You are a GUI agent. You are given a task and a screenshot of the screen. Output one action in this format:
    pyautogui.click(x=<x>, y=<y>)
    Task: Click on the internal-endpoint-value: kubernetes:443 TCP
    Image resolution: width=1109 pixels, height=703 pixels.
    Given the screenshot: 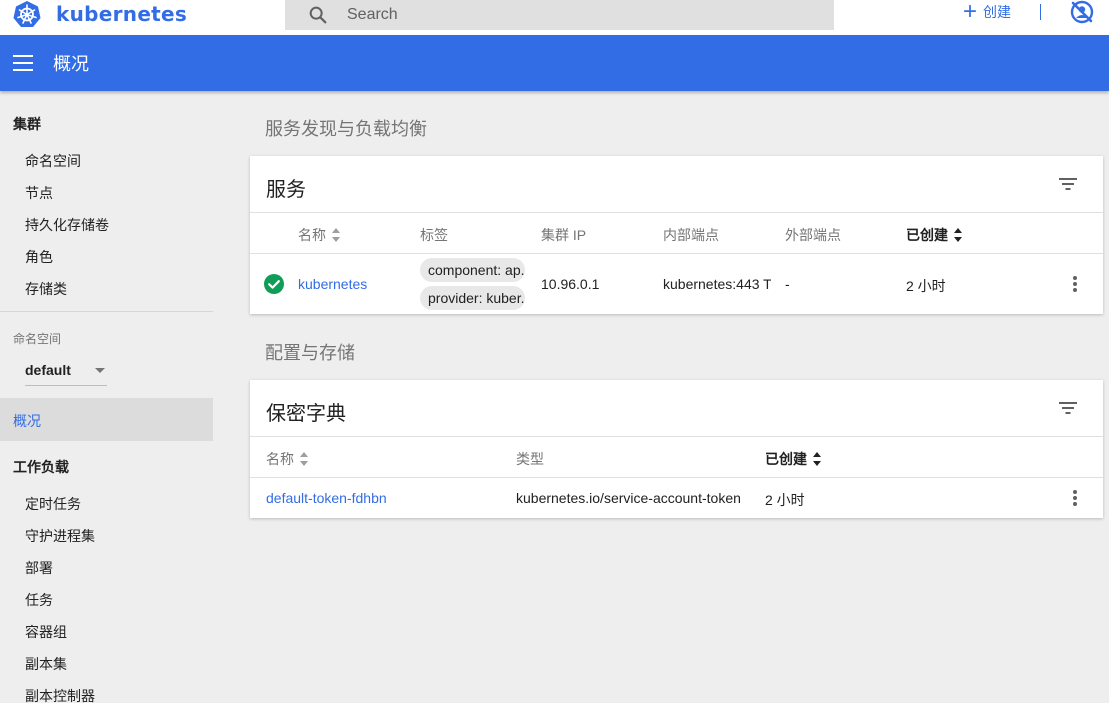 What is the action you would take?
    pyautogui.click(x=717, y=284)
    